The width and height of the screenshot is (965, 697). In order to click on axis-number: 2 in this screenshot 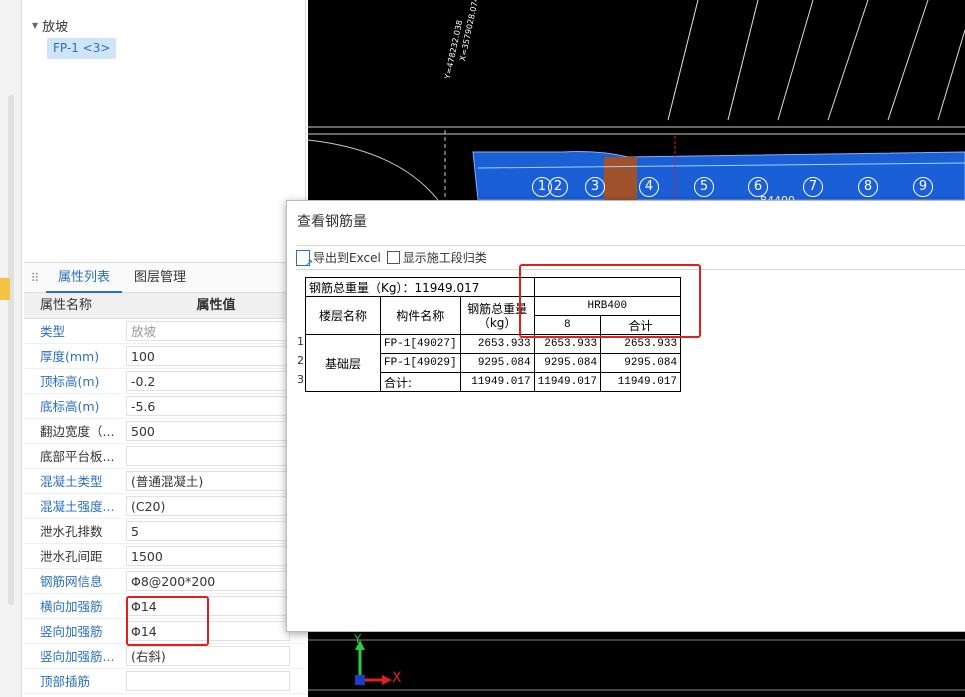, I will do `click(558, 187)`.